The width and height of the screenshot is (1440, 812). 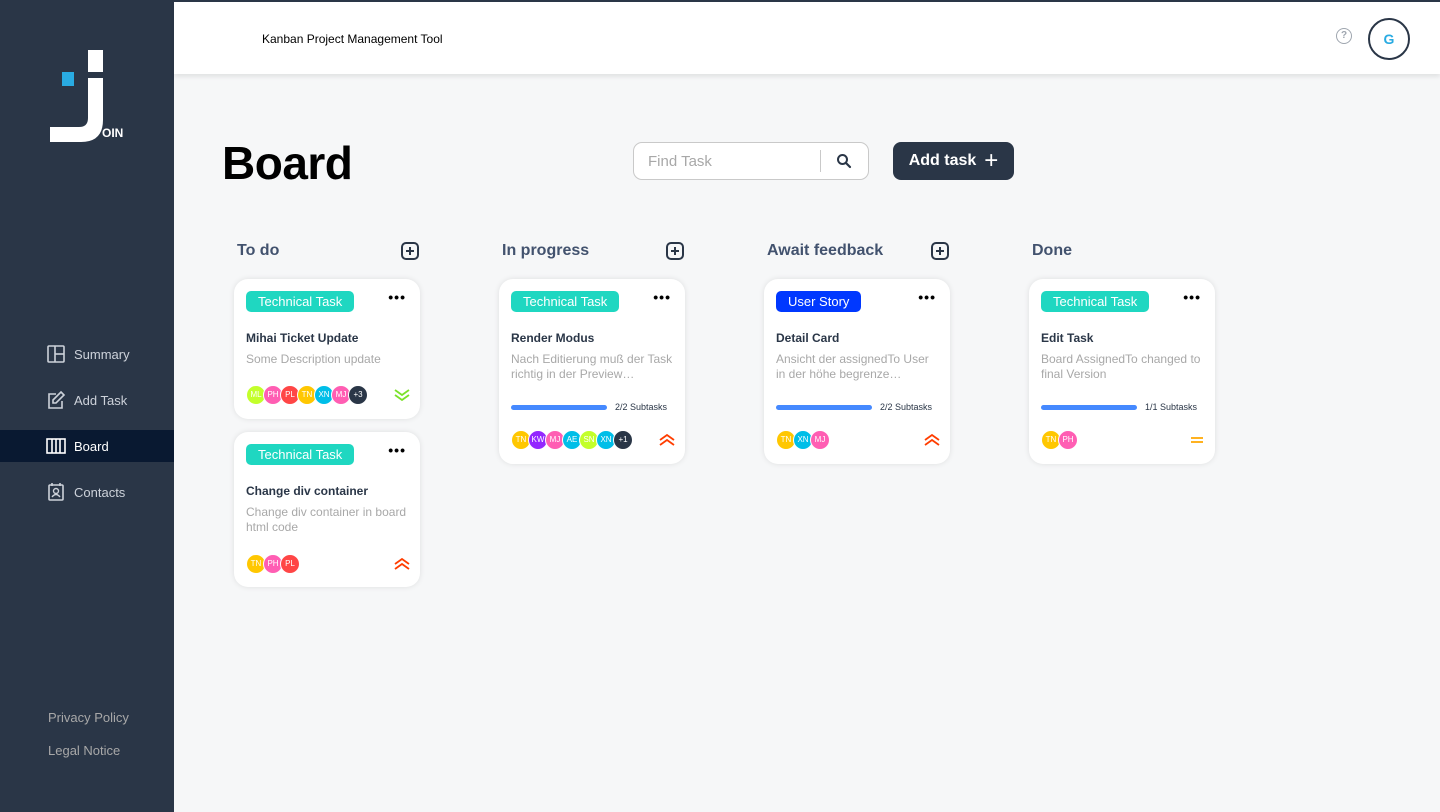 I want to click on assignee-avatar: MJ, so click(x=820, y=440).